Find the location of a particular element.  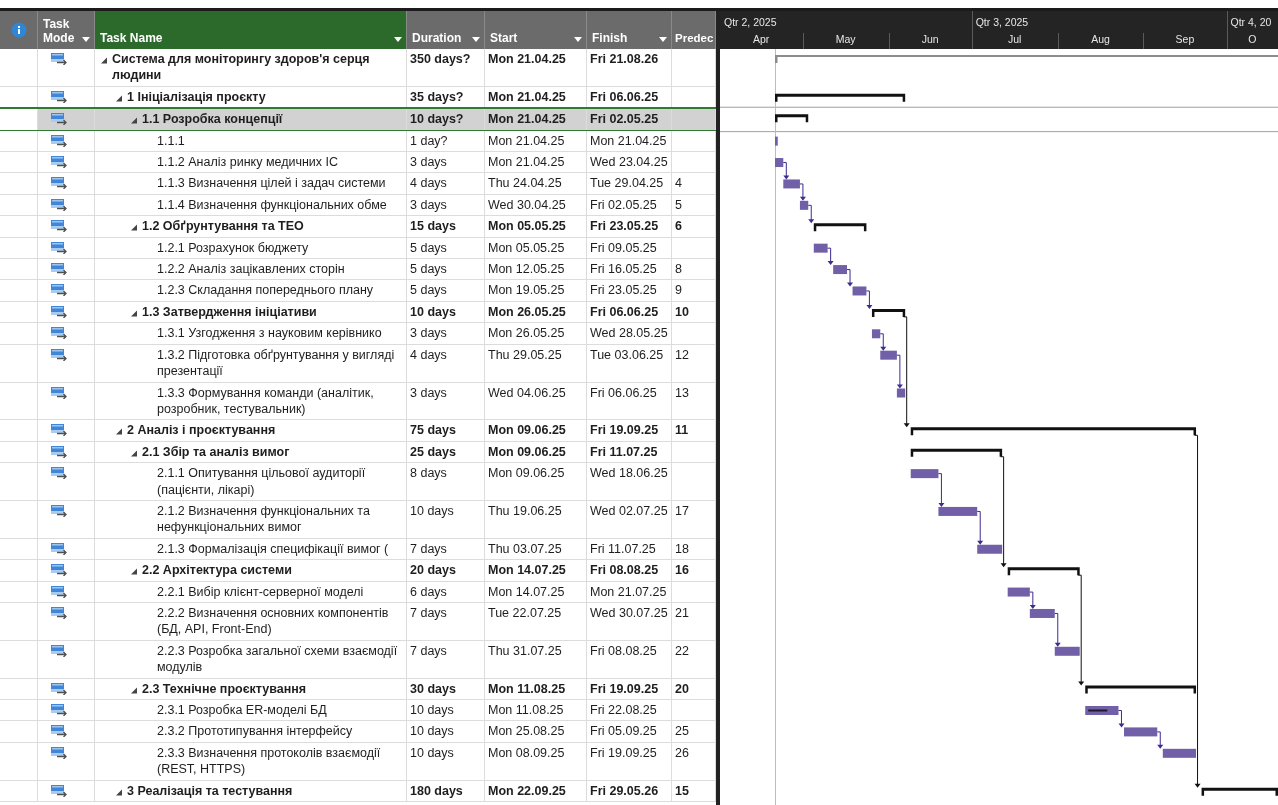

predecessor-cell: 6 is located at coordinates (694, 226).